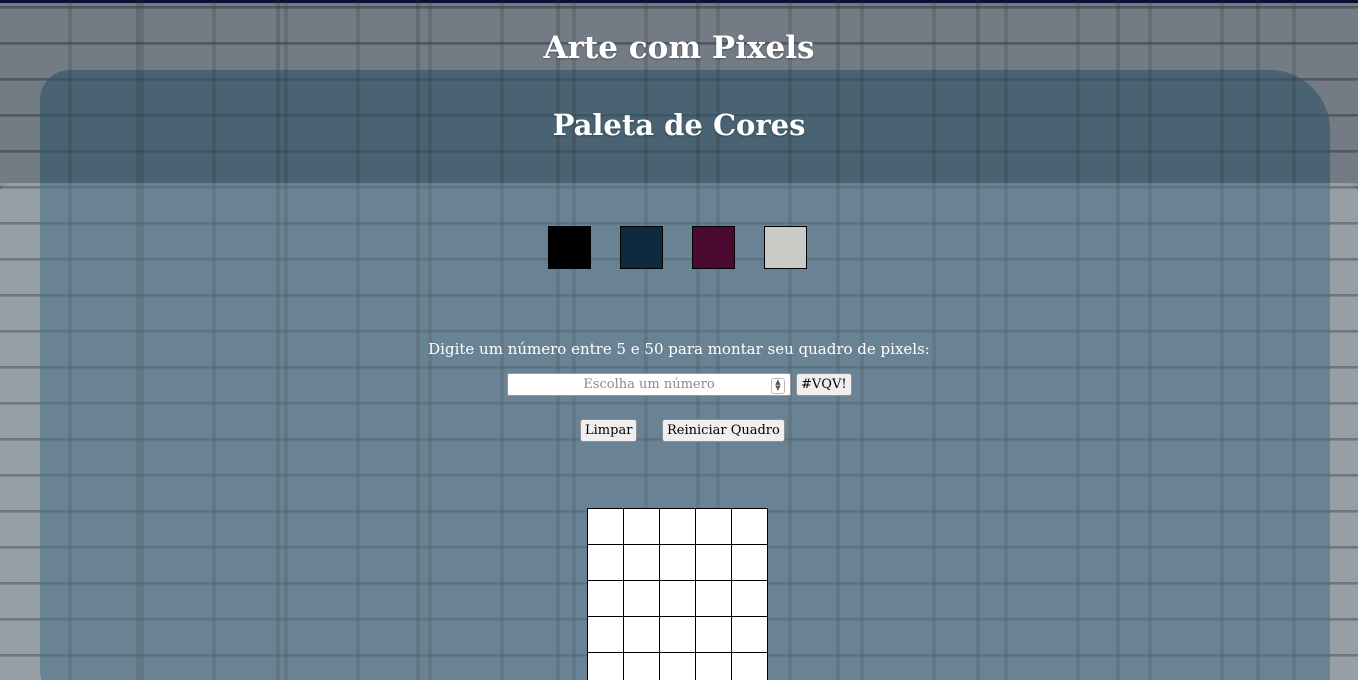 Image resolution: width=1358 pixels, height=680 pixels. What do you see at coordinates (679, 125) in the screenshot?
I see `palette-title: Paleta de Cores` at bounding box center [679, 125].